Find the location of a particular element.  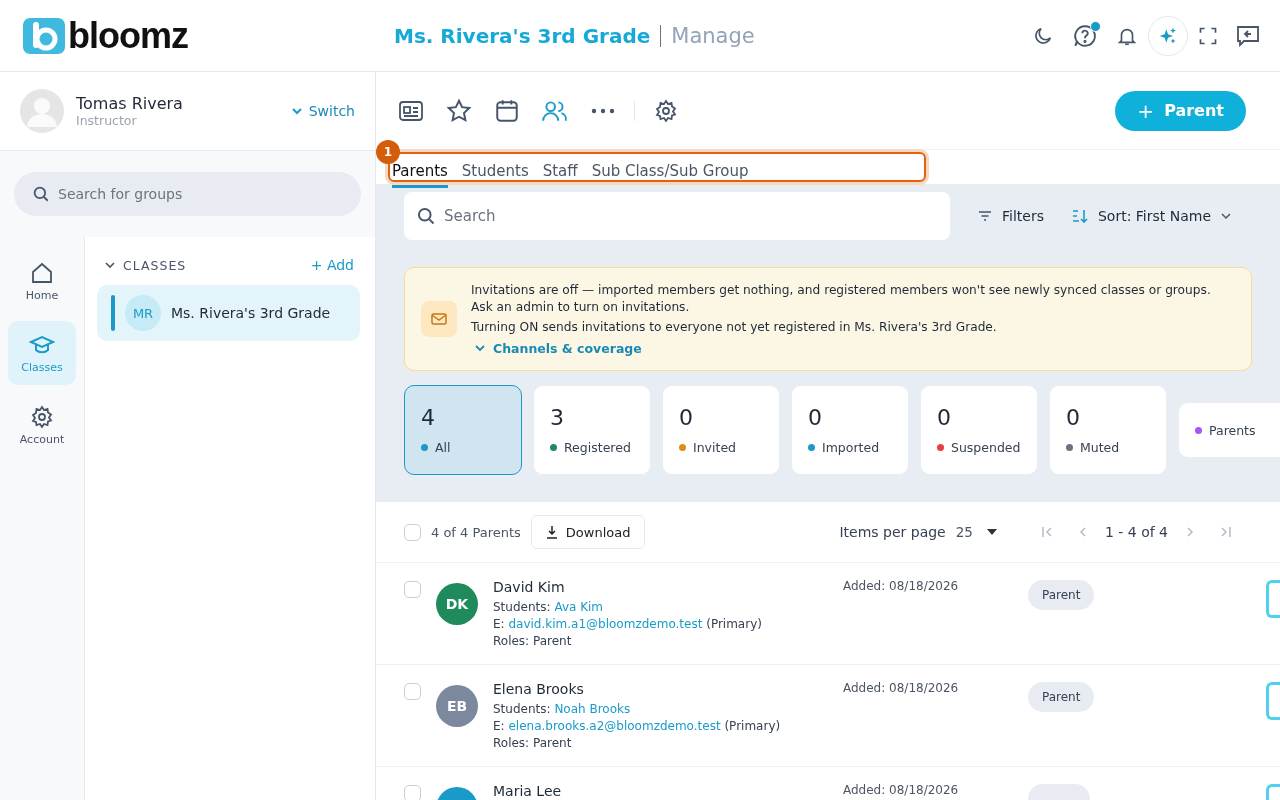

stat-card: 0 Suspended is located at coordinates (979, 430).